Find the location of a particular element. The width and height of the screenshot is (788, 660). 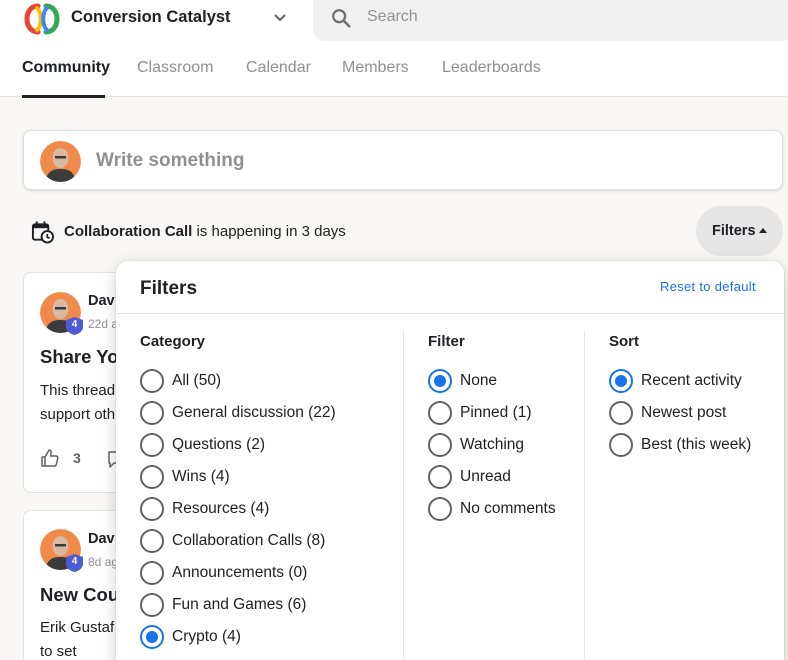

sort-heading: Sort is located at coordinates (624, 341).